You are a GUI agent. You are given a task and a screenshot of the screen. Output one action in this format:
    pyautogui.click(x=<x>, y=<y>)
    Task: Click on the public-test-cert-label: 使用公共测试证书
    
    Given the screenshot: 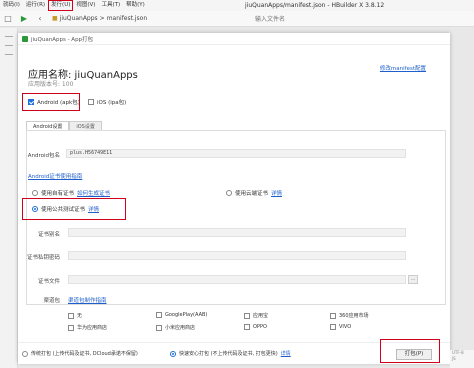 What is the action you would take?
    pyautogui.click(x=63, y=210)
    